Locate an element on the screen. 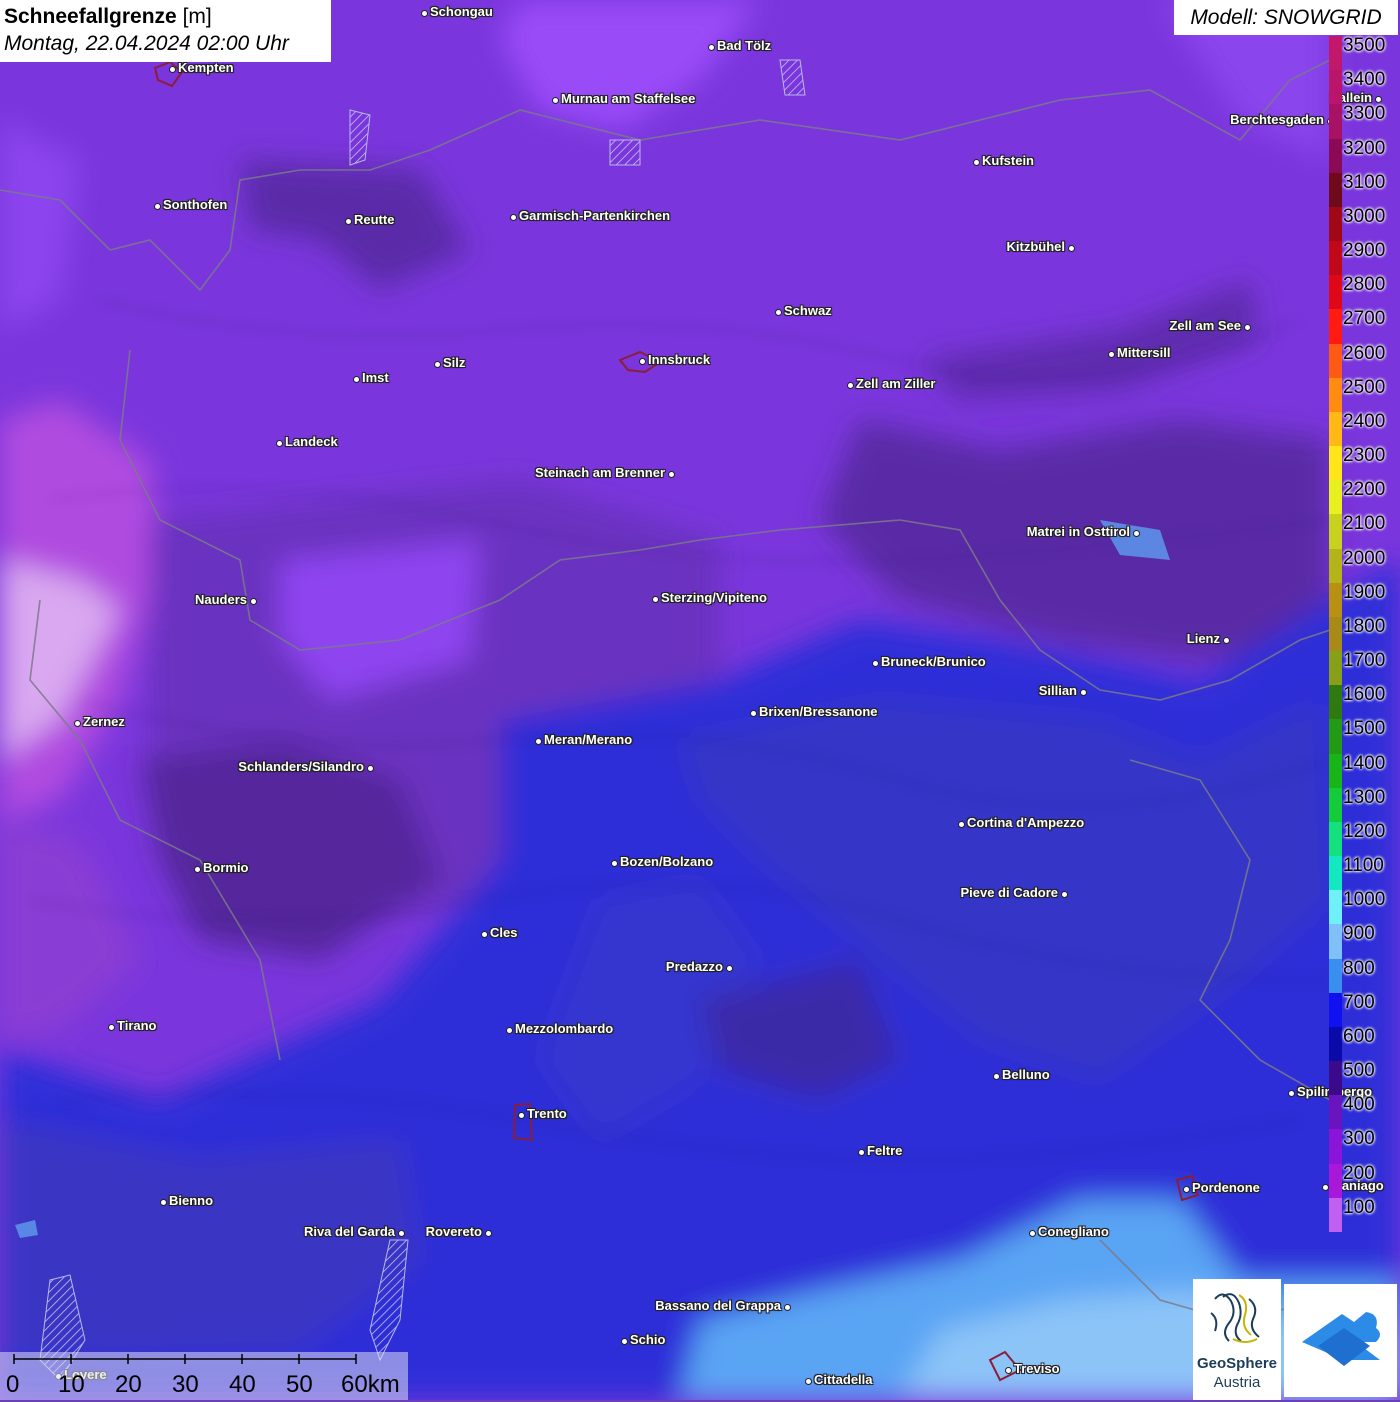  scale-label-40: 40 is located at coordinates (242, 1384).